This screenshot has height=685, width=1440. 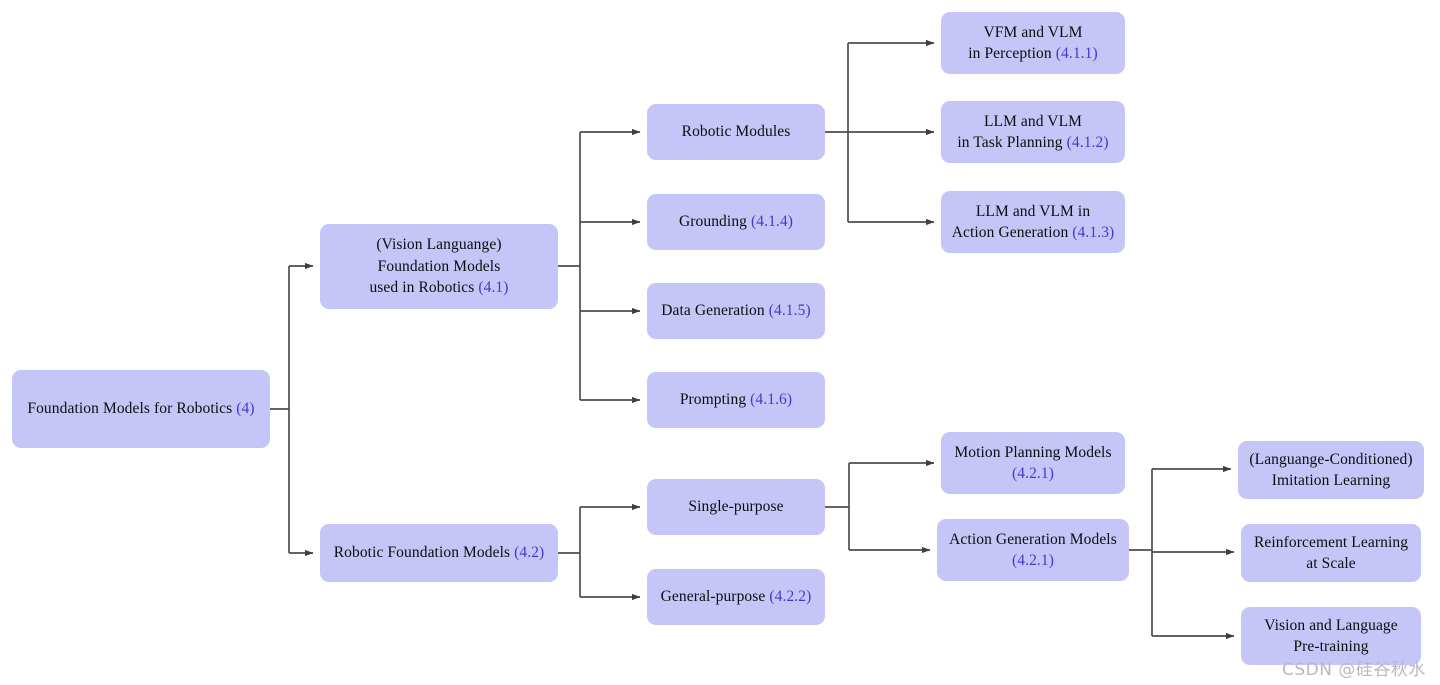 I want to click on node-label: Prompting (4.1.6), so click(x=736, y=400).